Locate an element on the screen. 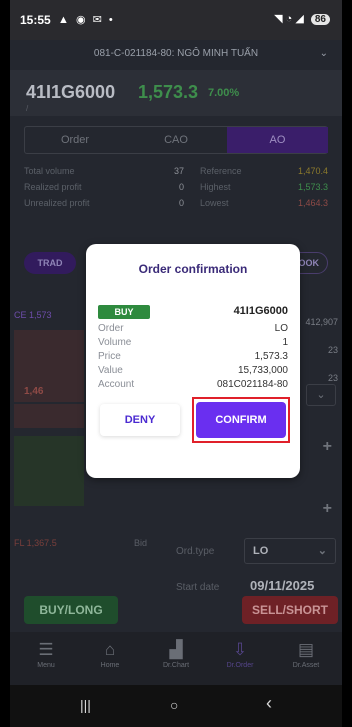 The image size is (352, 727). ceiling-price: CE 1,573 is located at coordinates (33, 315).